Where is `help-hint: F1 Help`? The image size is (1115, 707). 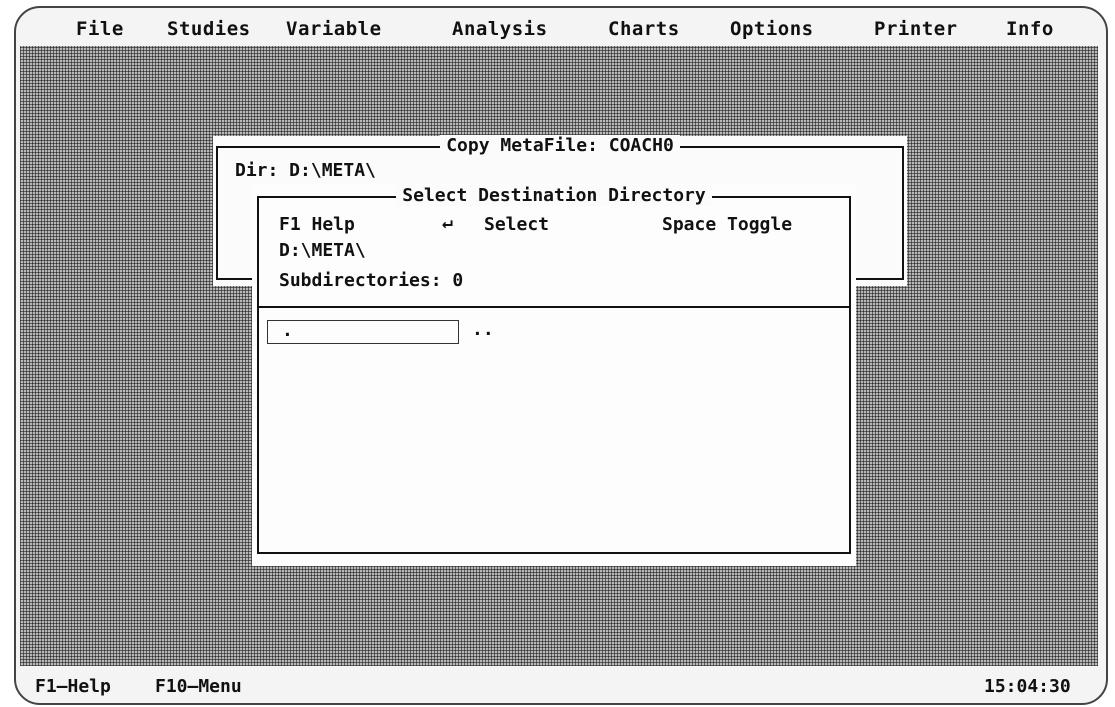 help-hint: F1 Help is located at coordinates (317, 224).